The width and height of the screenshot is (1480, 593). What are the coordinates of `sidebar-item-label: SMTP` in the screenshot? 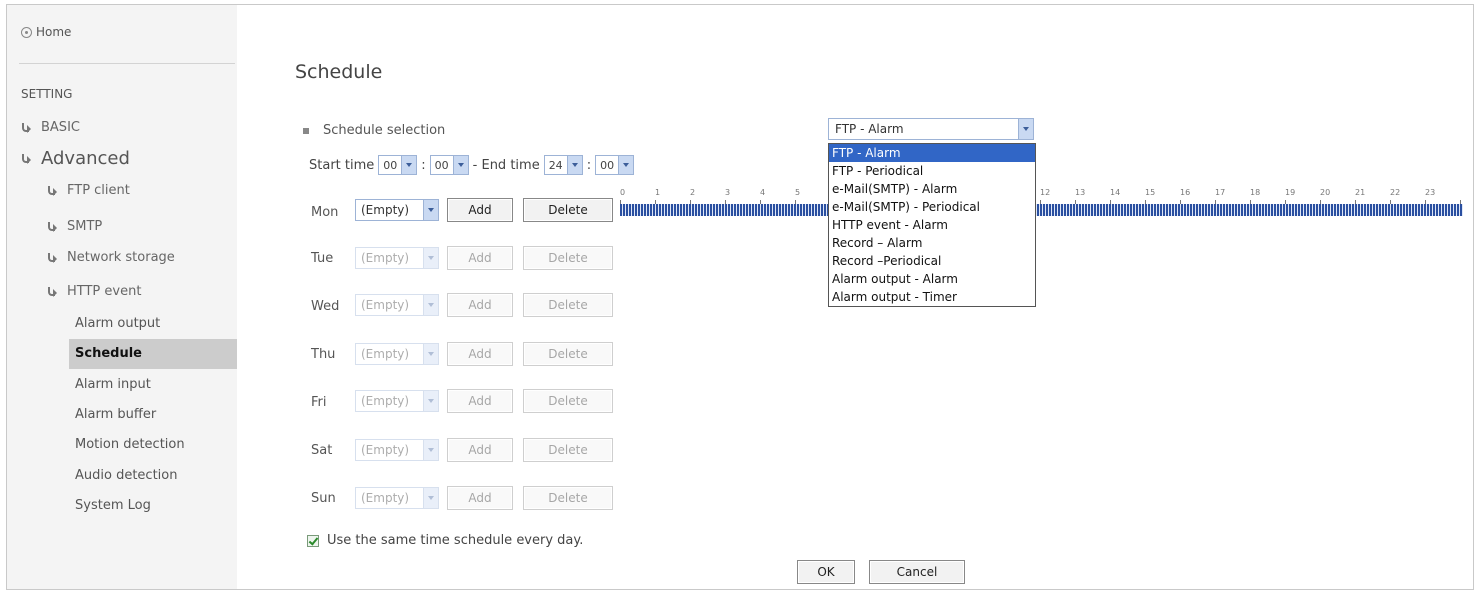 It's located at (85, 226).